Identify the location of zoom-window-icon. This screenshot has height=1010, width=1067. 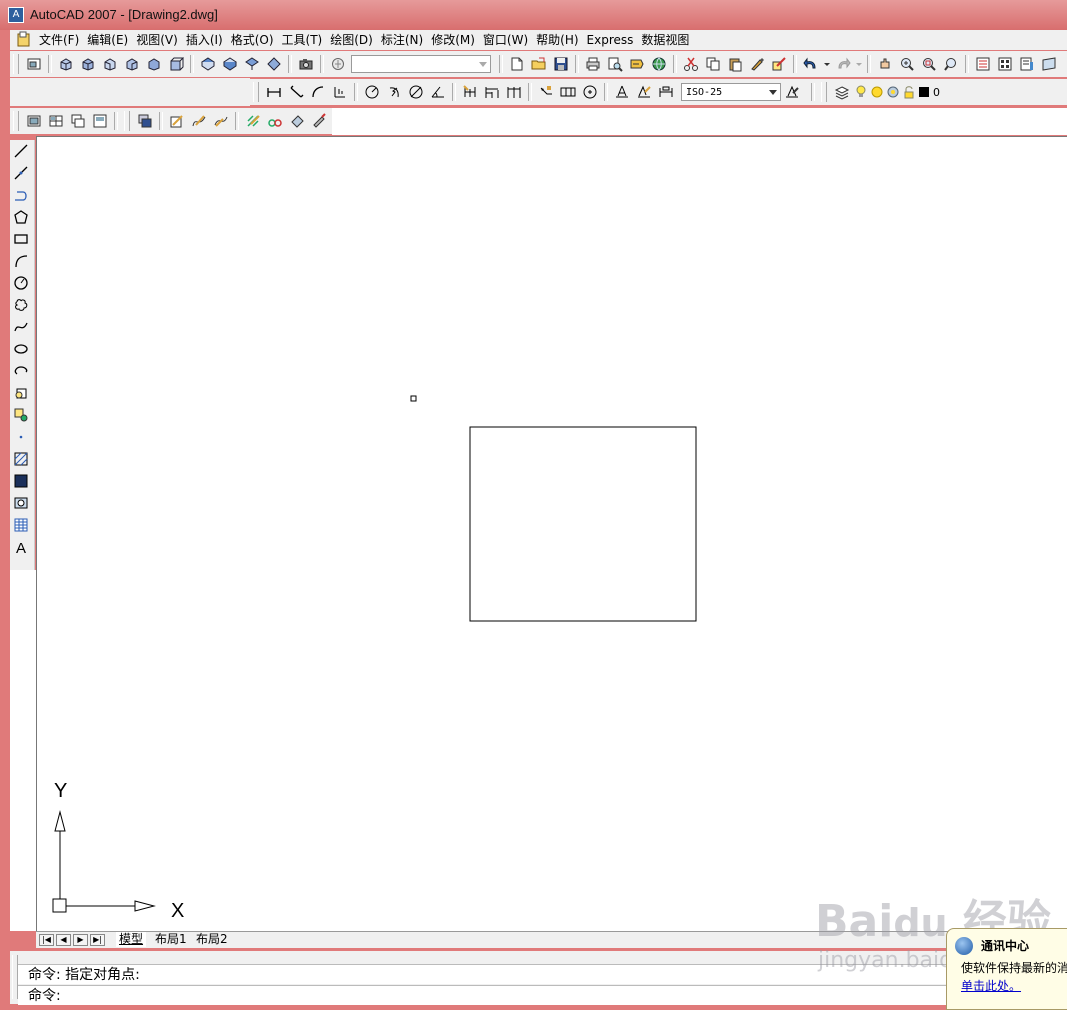
(929, 64).